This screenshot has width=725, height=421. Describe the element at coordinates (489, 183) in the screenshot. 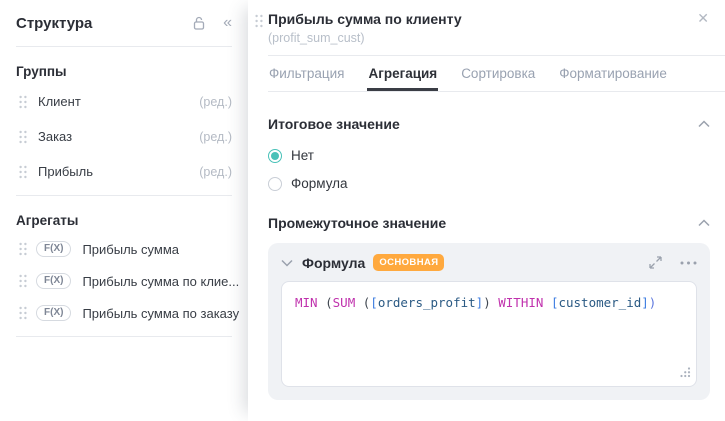

I see `radio-option-formula: Формула` at that location.